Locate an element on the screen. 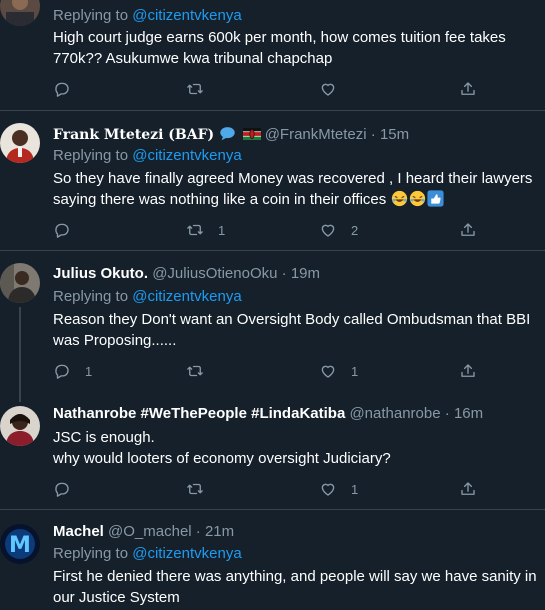  speech-bubble-icon is located at coordinates (228, 134).